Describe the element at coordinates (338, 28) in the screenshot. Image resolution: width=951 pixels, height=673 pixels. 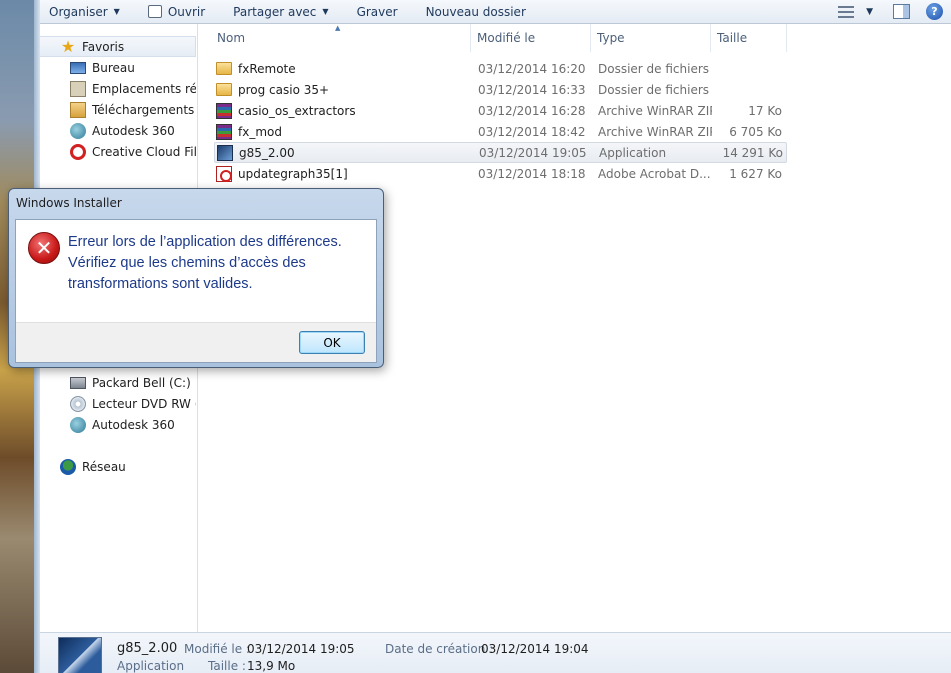
I see `sort-ascending-icon: ▲` at that location.